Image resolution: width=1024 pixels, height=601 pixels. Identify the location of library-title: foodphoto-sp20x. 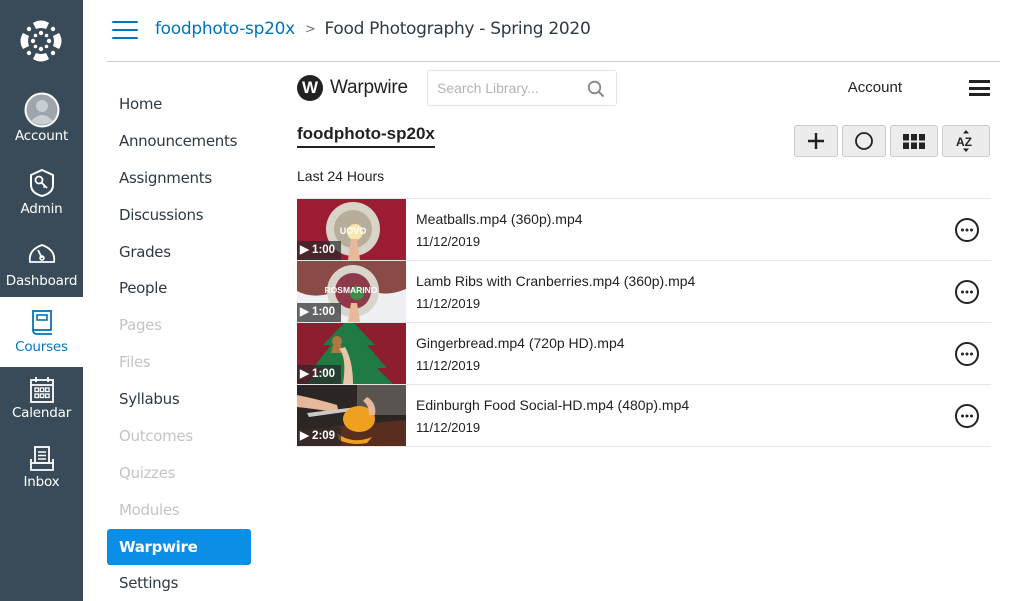
(366, 136).